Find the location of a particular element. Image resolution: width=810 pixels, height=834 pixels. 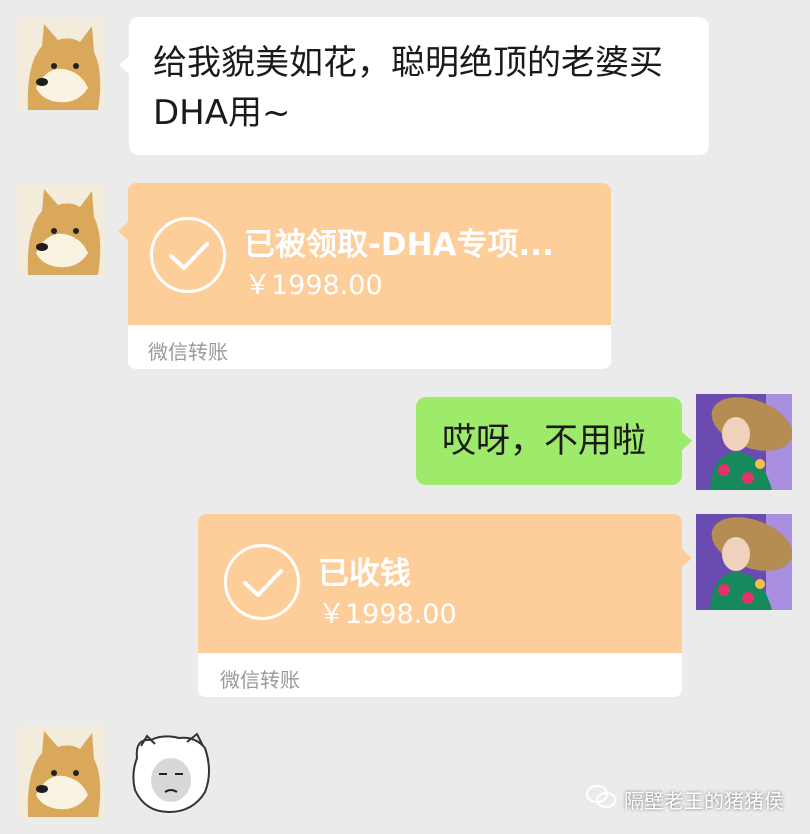

transfer-card-2: 已收钱 ￥1998.00 微信转账 is located at coordinates (445, 605).